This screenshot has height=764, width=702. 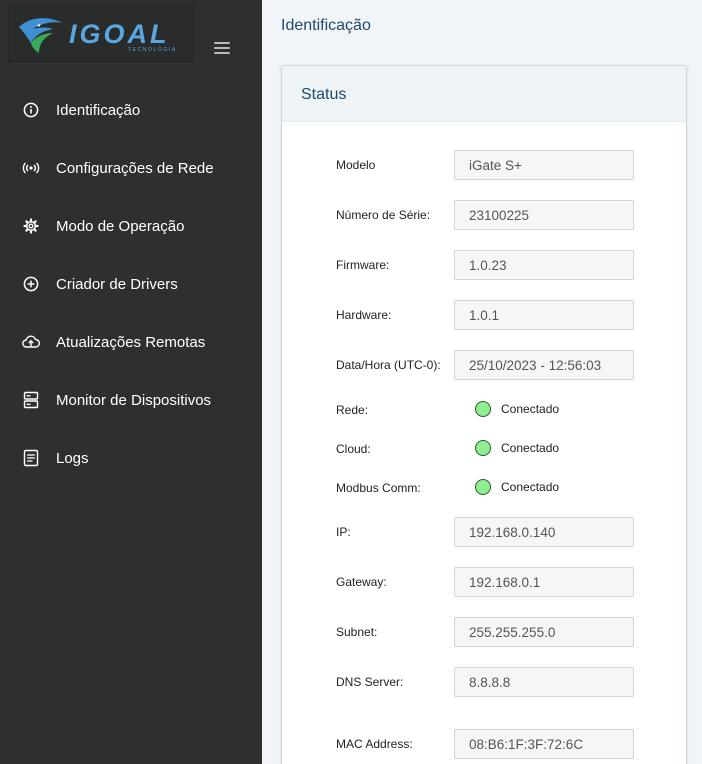 I want to click on sidebar-item-label: Criador de Drivers, so click(x=117, y=284).